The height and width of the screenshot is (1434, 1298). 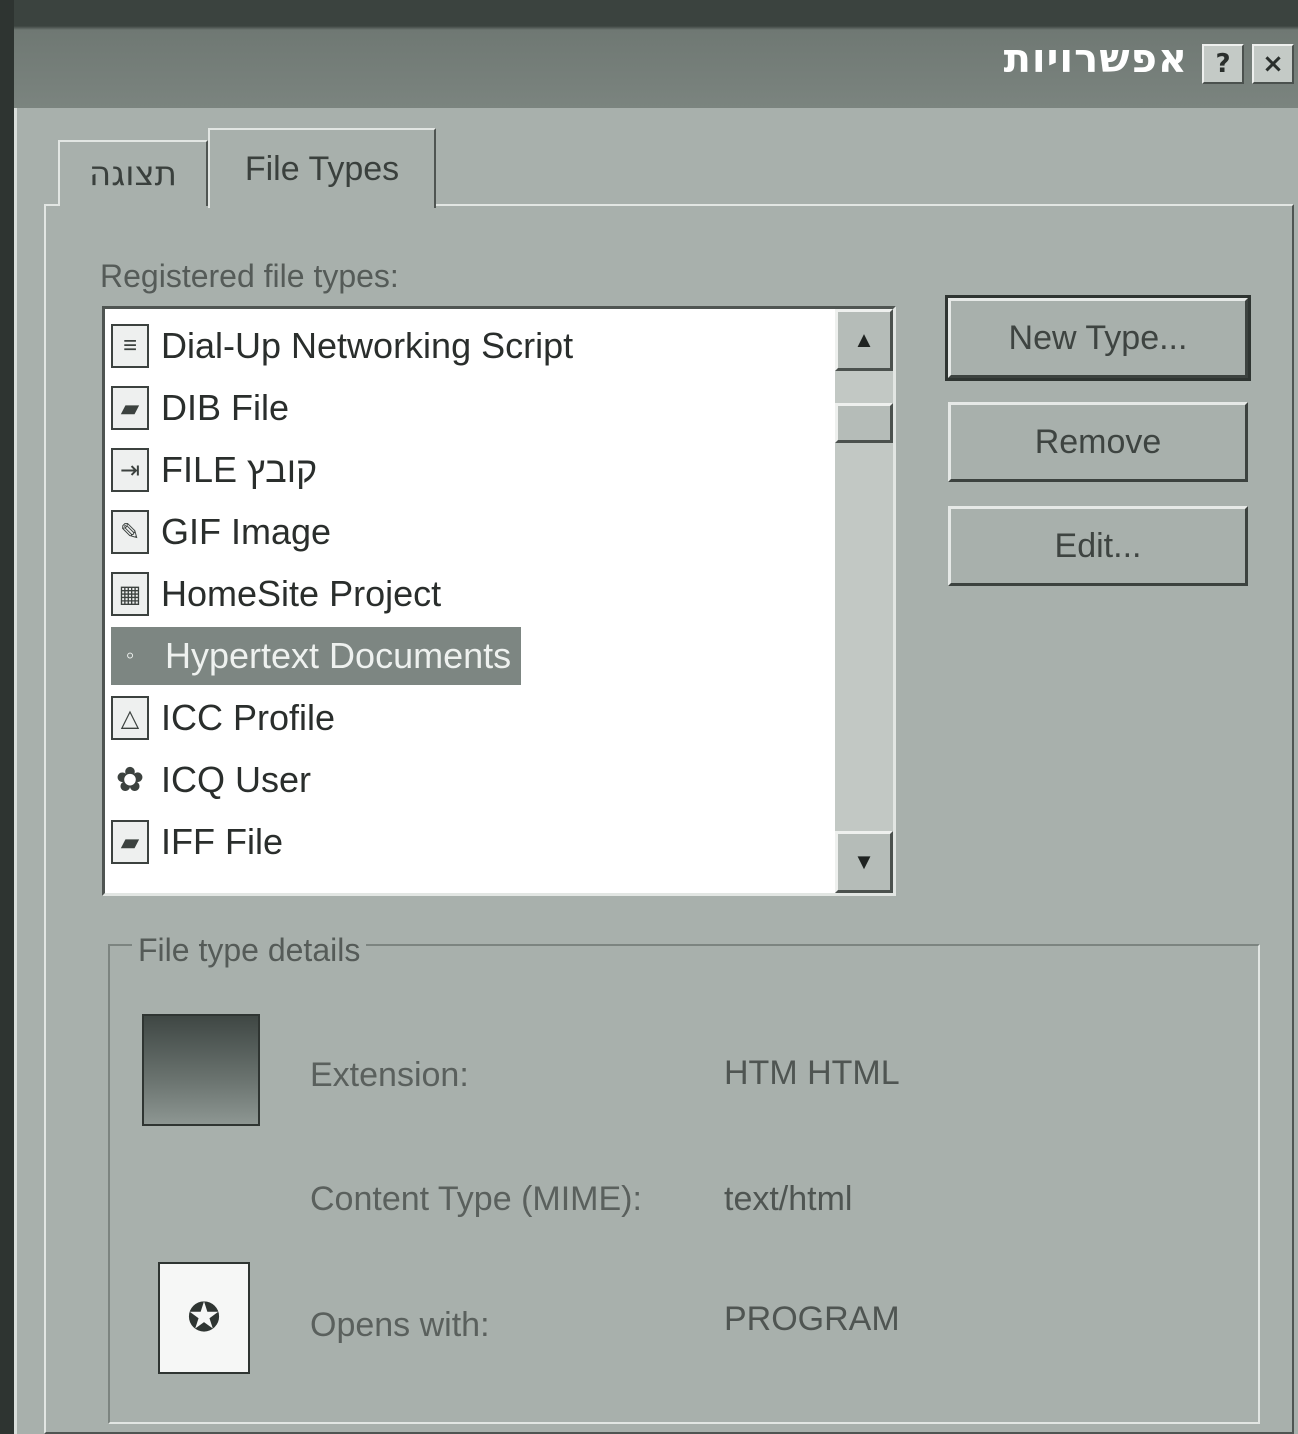 I want to click on content-type-label: Content Type (MIME):, so click(x=476, y=1199).